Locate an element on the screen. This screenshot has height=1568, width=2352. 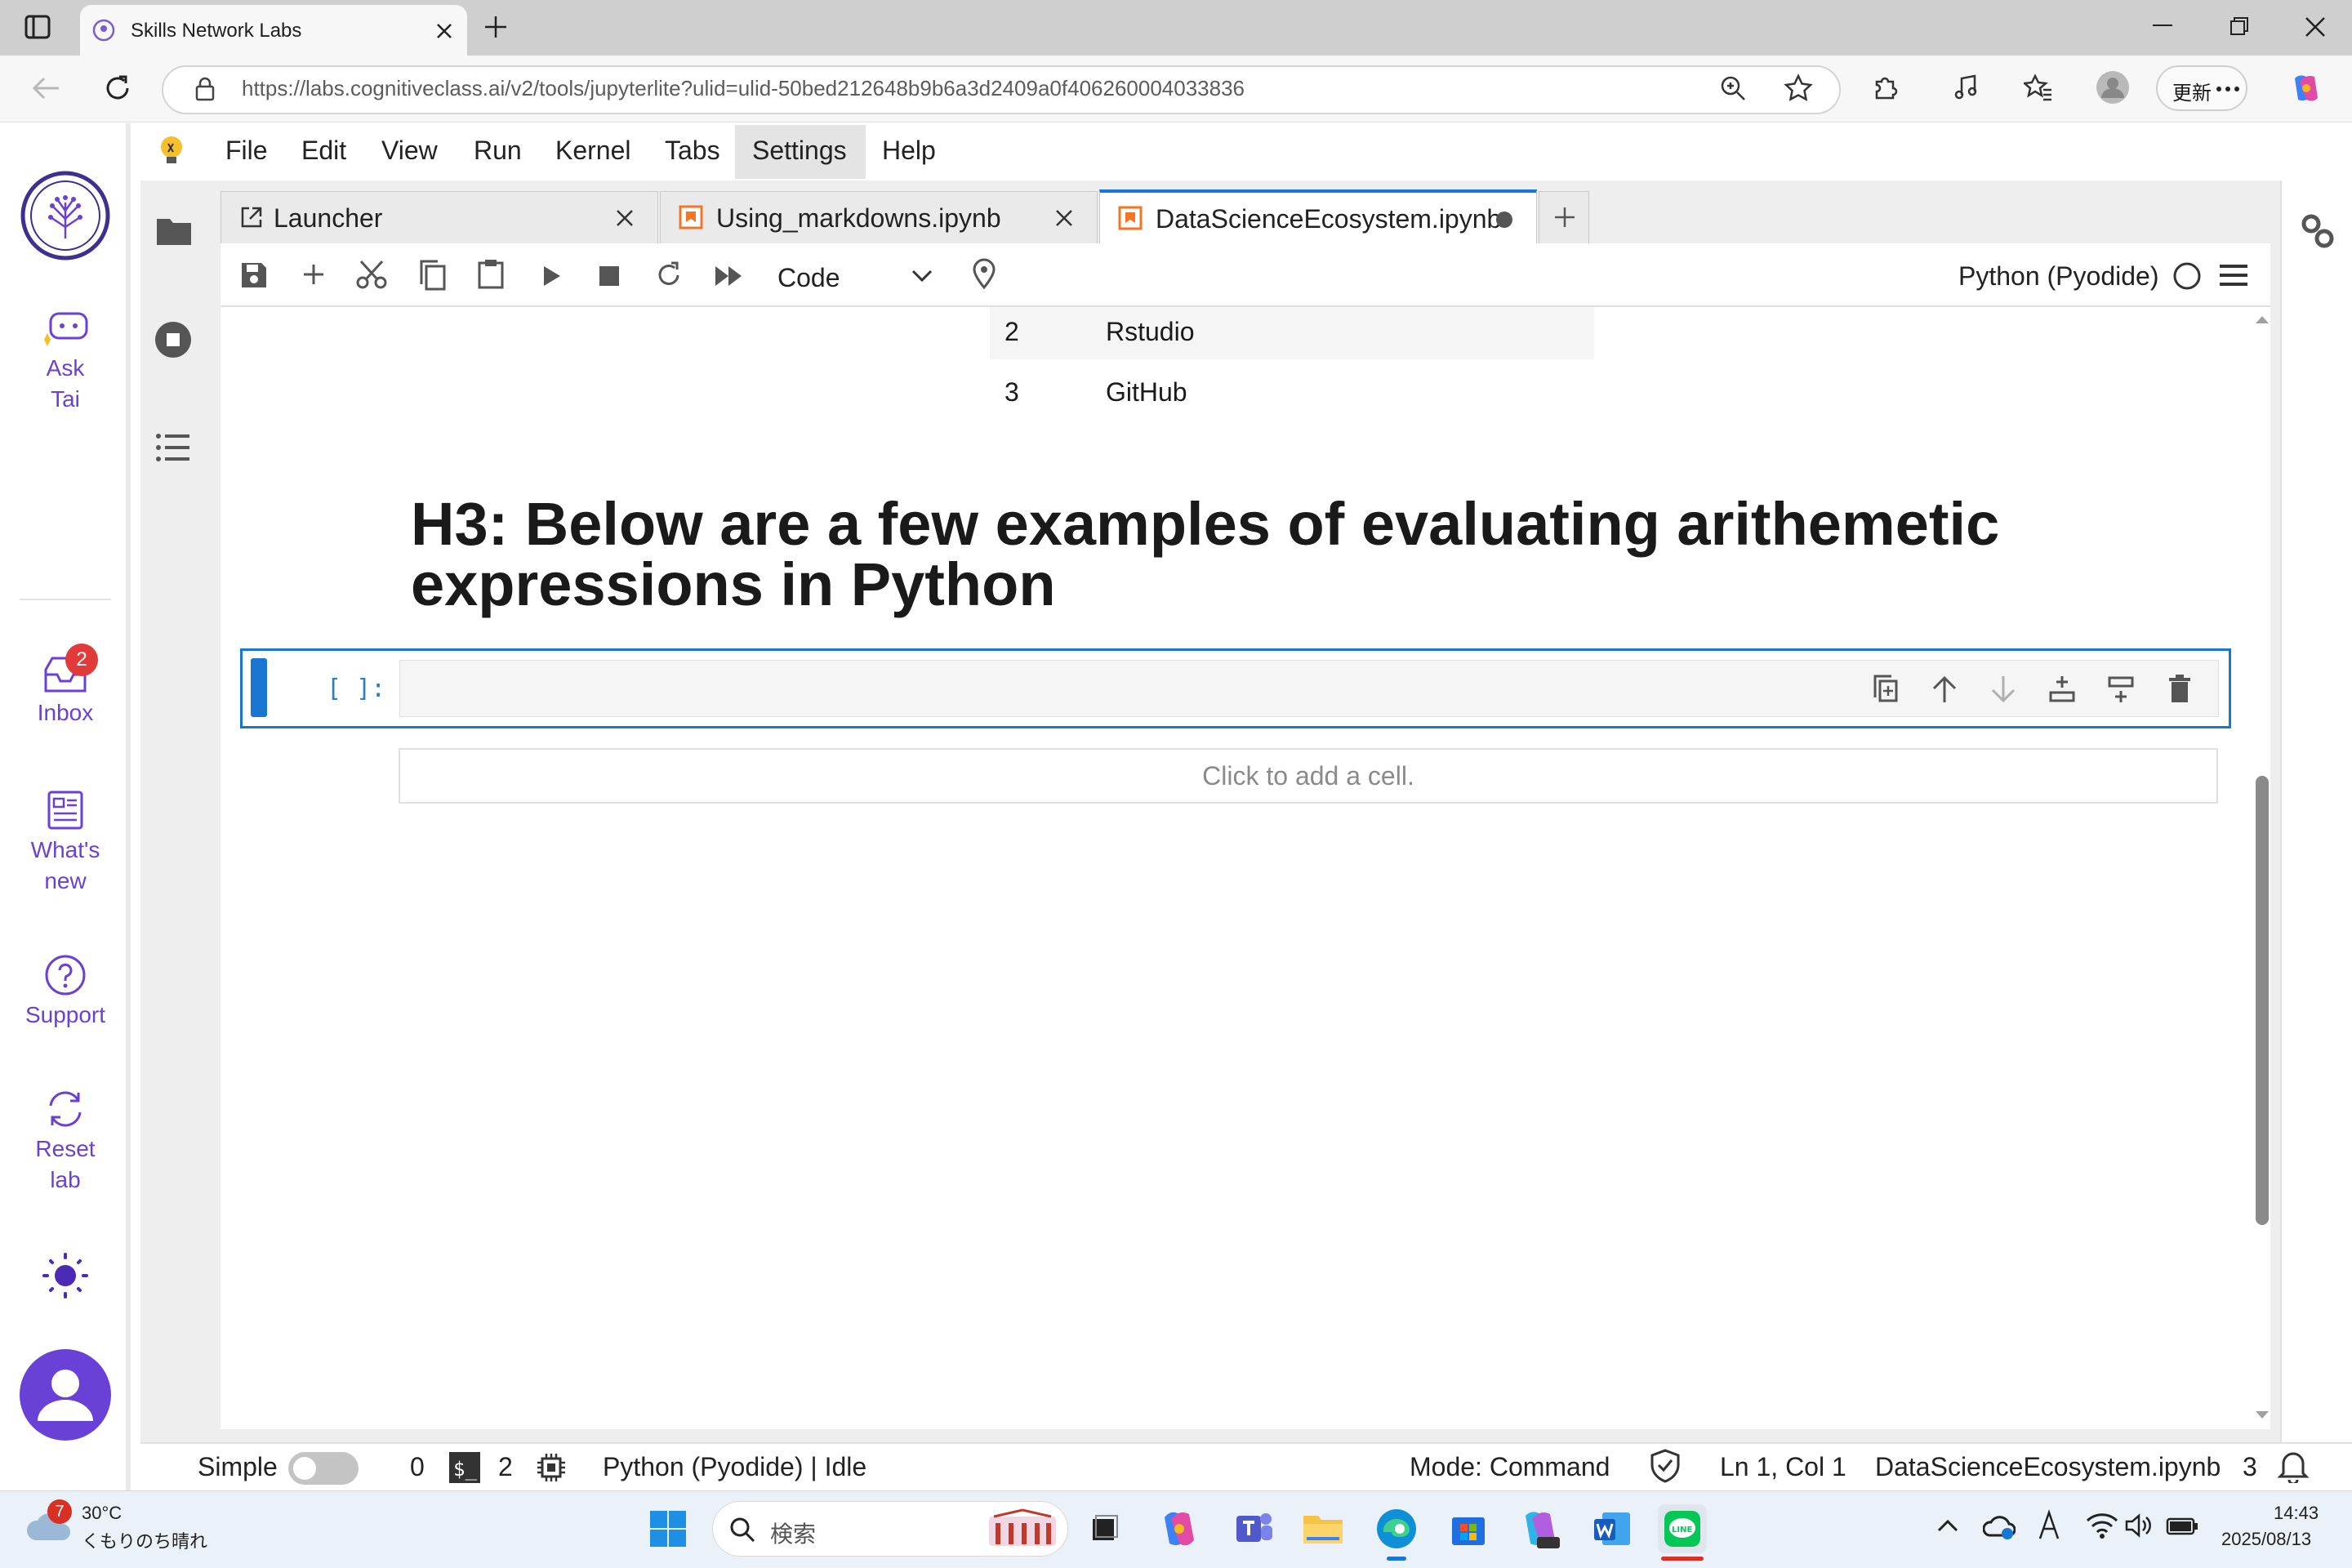
move-down-icon is located at coordinates (2003, 689).